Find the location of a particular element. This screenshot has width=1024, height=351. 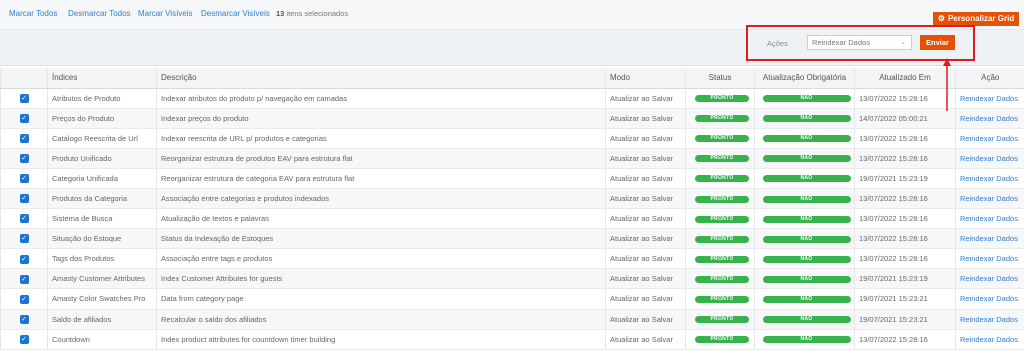

index-description: Index Customer Attributes for guests is located at coordinates (381, 279).